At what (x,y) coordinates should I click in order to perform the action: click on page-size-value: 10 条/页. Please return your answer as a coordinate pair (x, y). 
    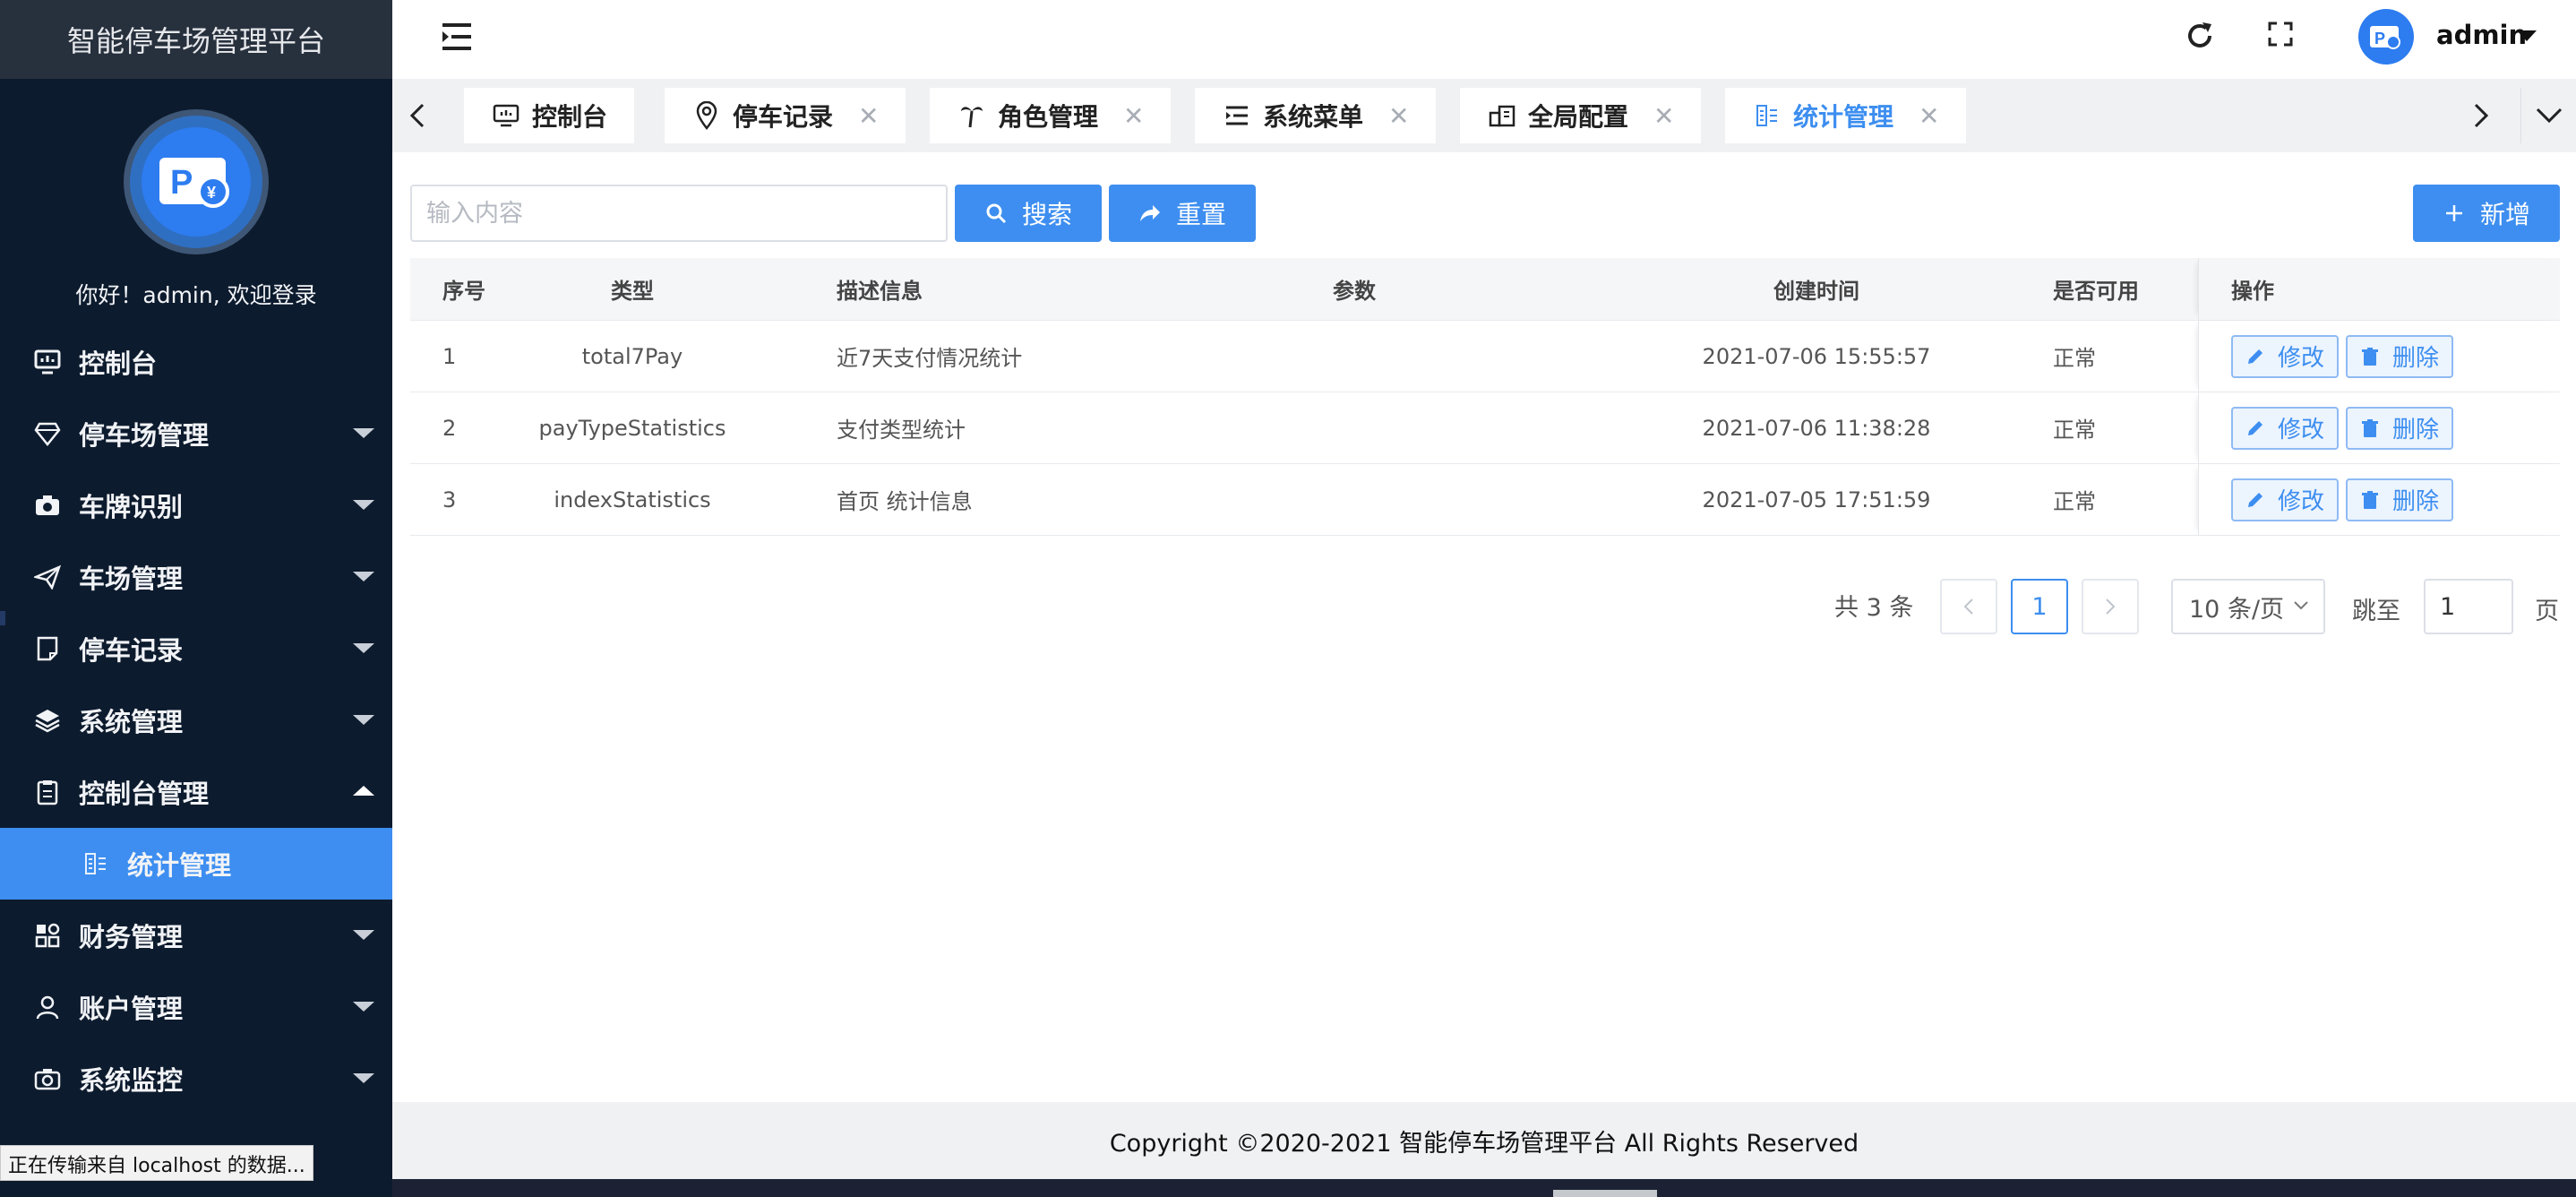
    Looking at the image, I should click on (2237, 609).